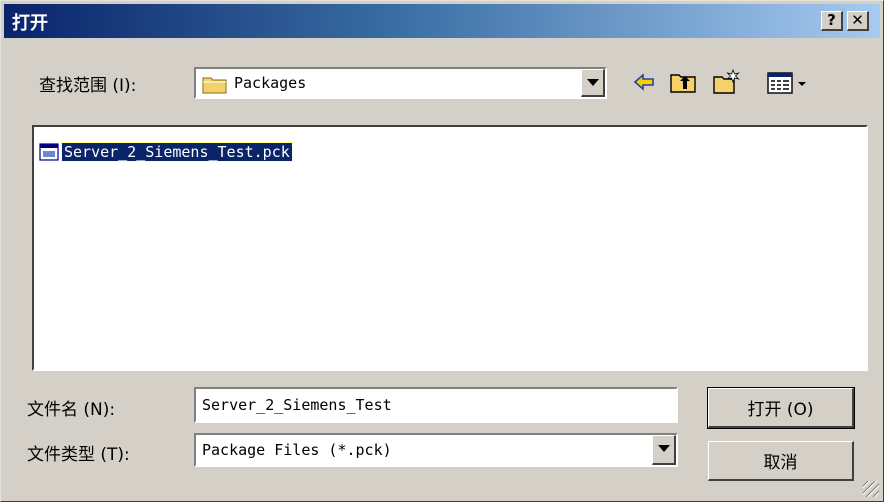 This screenshot has width=884, height=502. What do you see at coordinates (270, 83) in the screenshot?
I see `lookin-value: Packages` at bounding box center [270, 83].